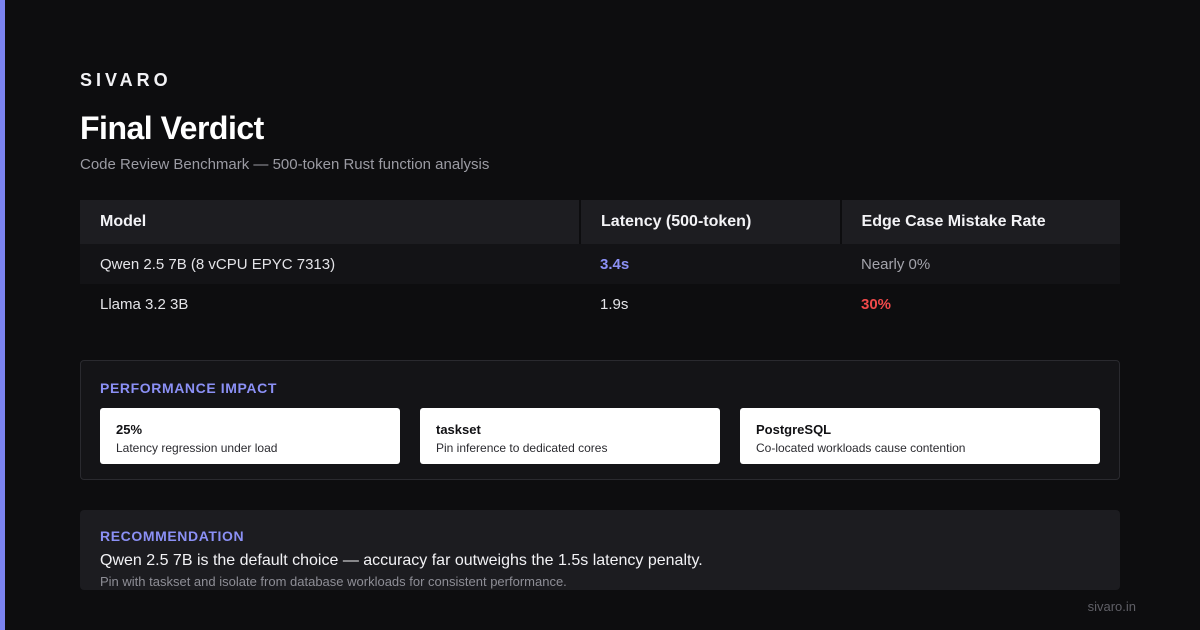 Image resolution: width=1200 pixels, height=630 pixels. I want to click on page-title: Final Verdict, so click(172, 128).